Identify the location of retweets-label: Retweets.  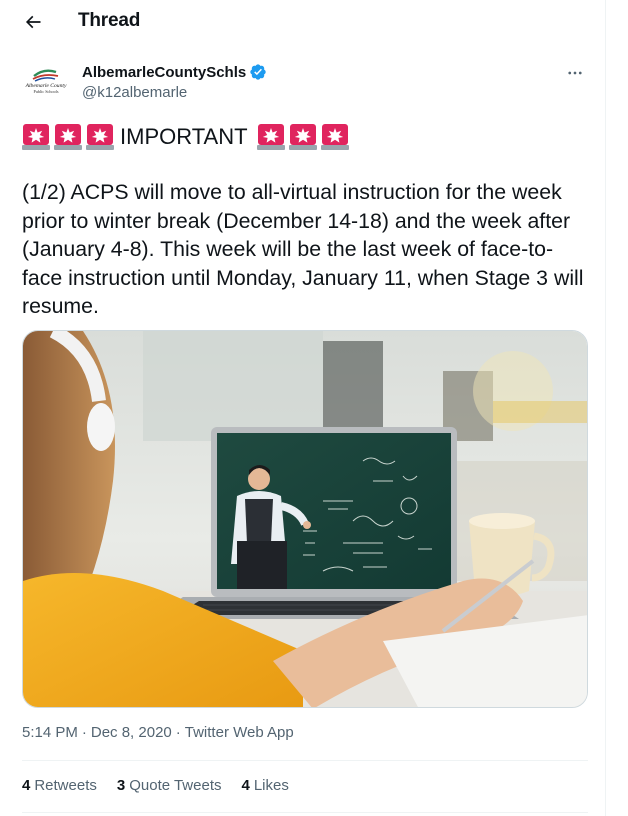
(65, 785).